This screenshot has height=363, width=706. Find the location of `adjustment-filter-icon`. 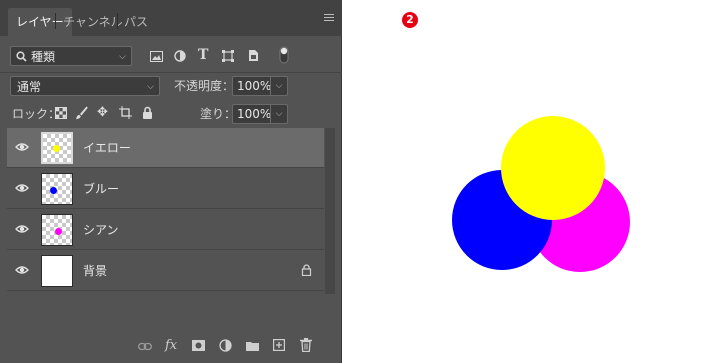

adjustment-filter-icon is located at coordinates (180, 56).